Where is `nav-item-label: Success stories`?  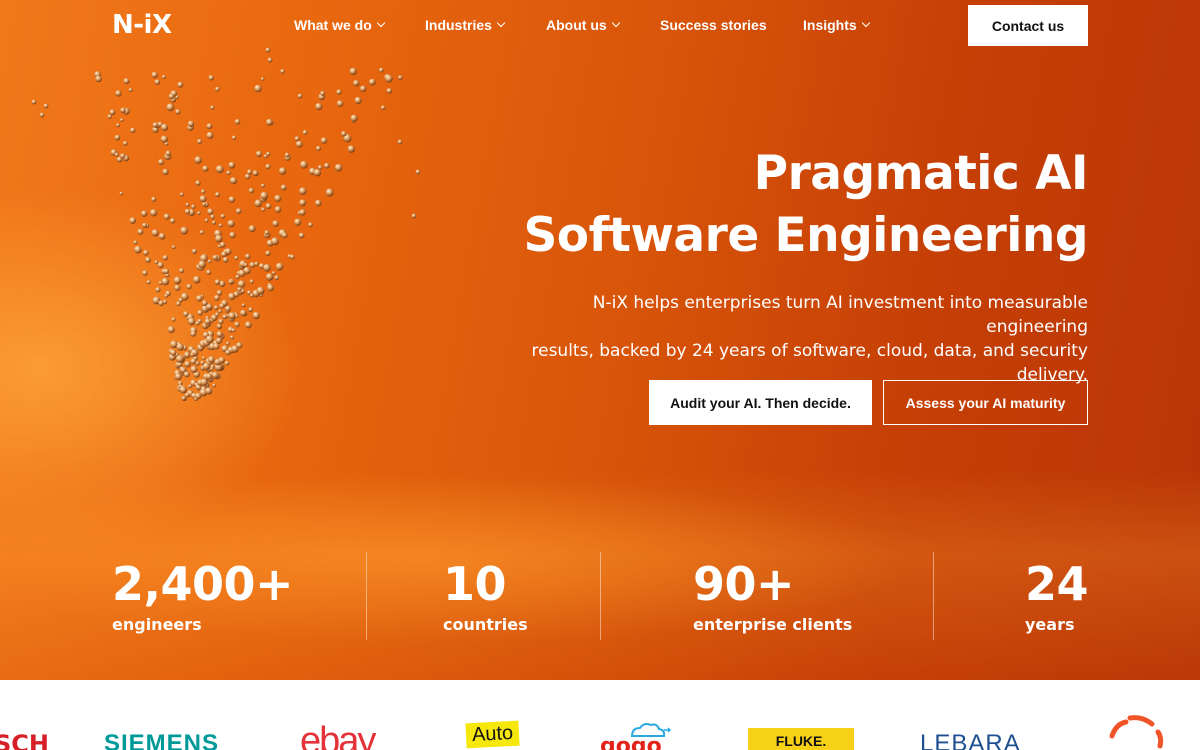 nav-item-label: Success stories is located at coordinates (713, 25).